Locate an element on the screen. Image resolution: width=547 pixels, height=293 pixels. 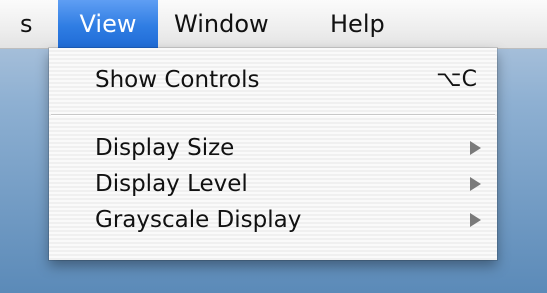
menubar-item-partial: s is located at coordinates (20, 24).